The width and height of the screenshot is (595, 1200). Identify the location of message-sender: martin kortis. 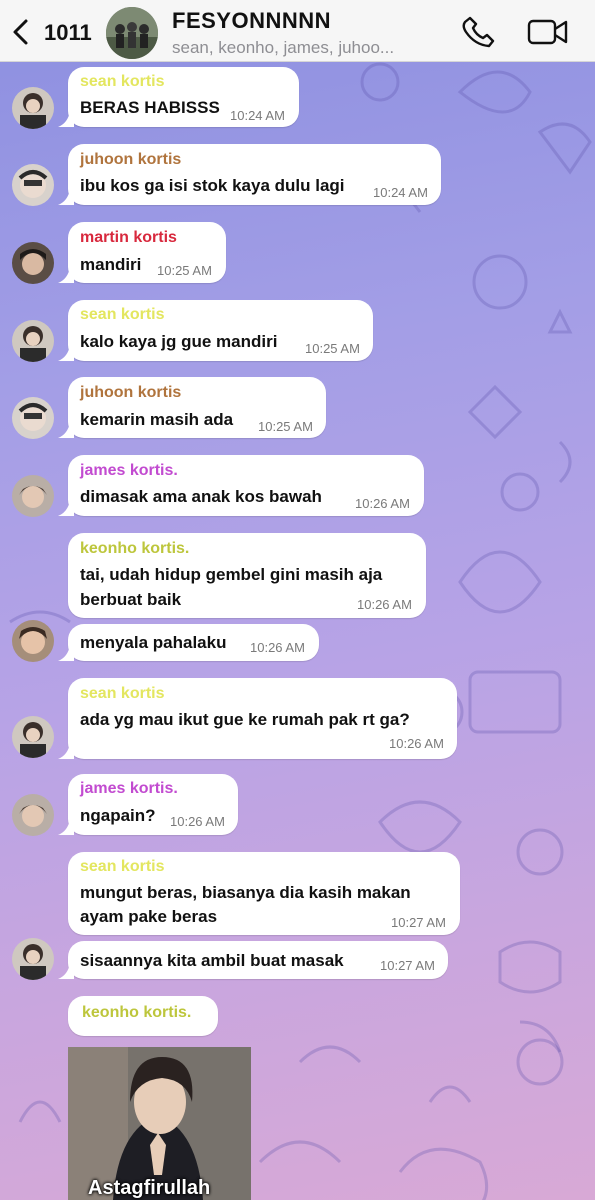
(128, 238).